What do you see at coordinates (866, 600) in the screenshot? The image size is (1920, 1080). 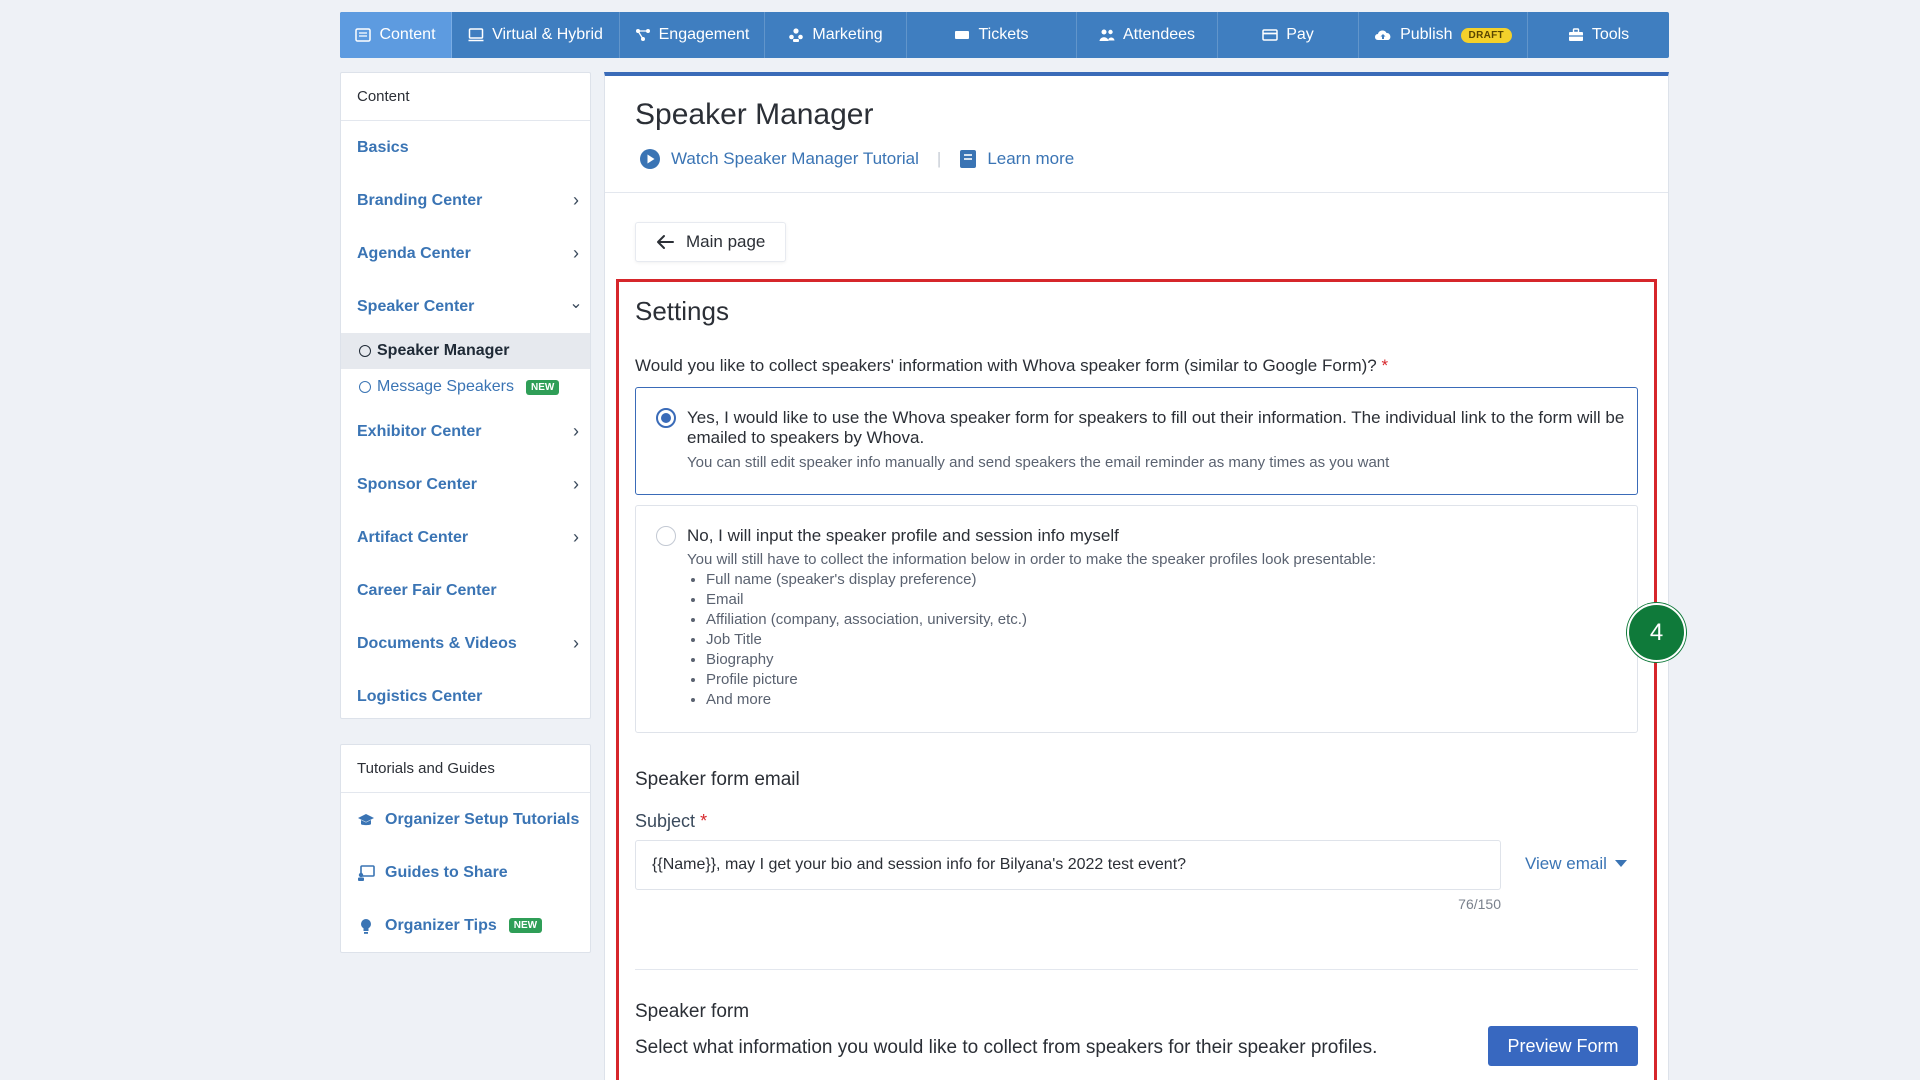 I see `list-item: Email` at bounding box center [866, 600].